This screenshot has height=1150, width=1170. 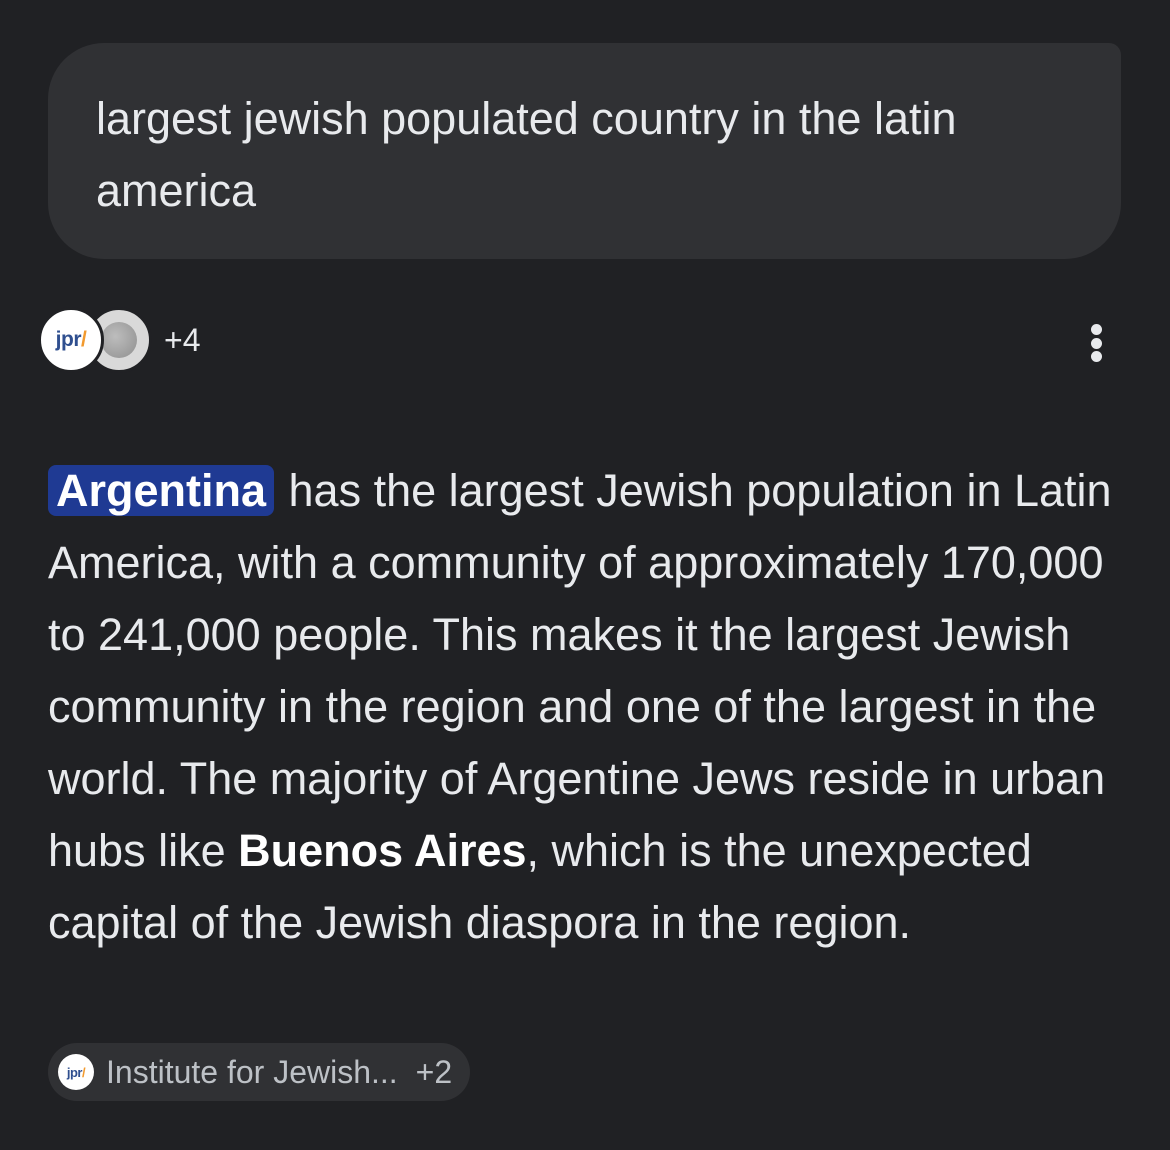 I want to click on citation-more-count: +2, so click(x=434, y=1071).